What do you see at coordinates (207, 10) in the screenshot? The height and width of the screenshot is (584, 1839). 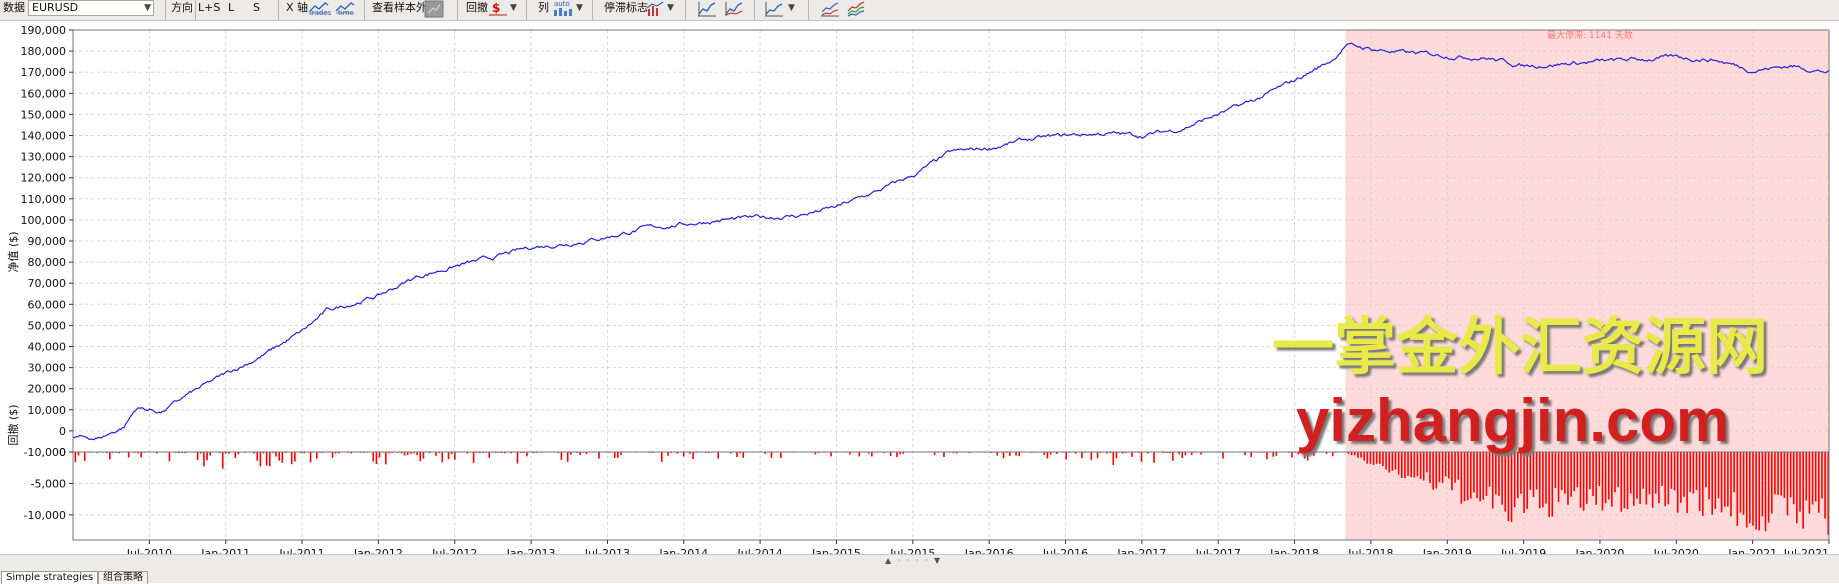 I see `direction-ls-button: L+S` at bounding box center [207, 10].